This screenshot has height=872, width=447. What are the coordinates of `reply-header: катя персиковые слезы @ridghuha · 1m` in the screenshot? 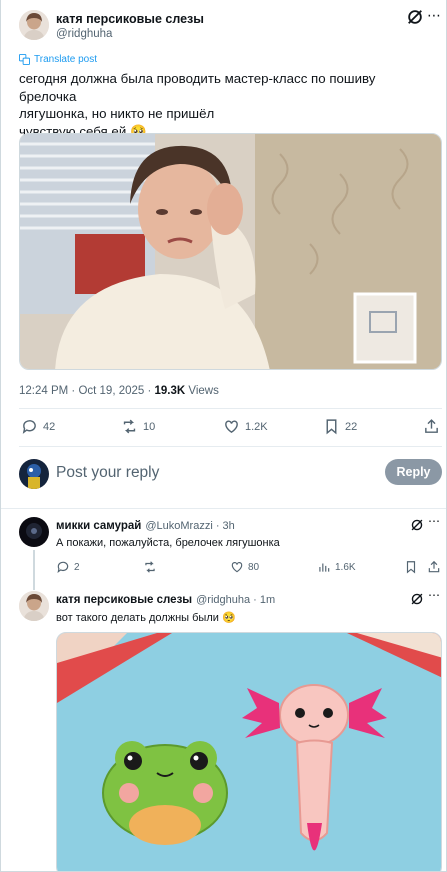 It's located at (165, 600).